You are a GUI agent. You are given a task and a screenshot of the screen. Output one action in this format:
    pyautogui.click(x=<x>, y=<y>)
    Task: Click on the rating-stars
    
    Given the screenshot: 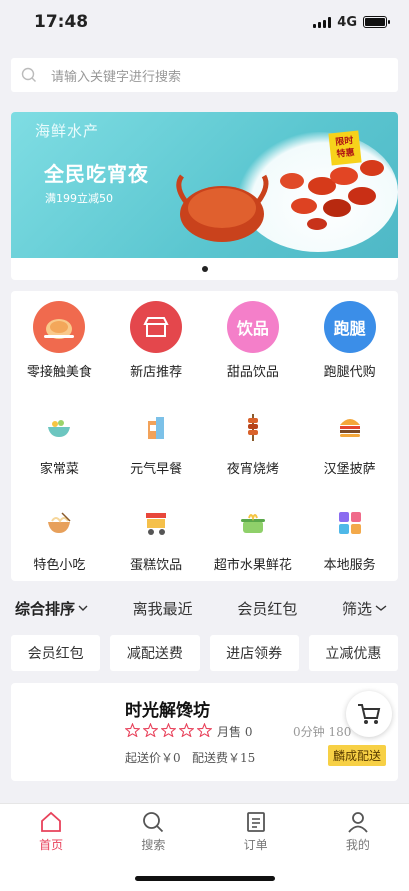 What is the action you would take?
    pyautogui.click(x=168, y=730)
    